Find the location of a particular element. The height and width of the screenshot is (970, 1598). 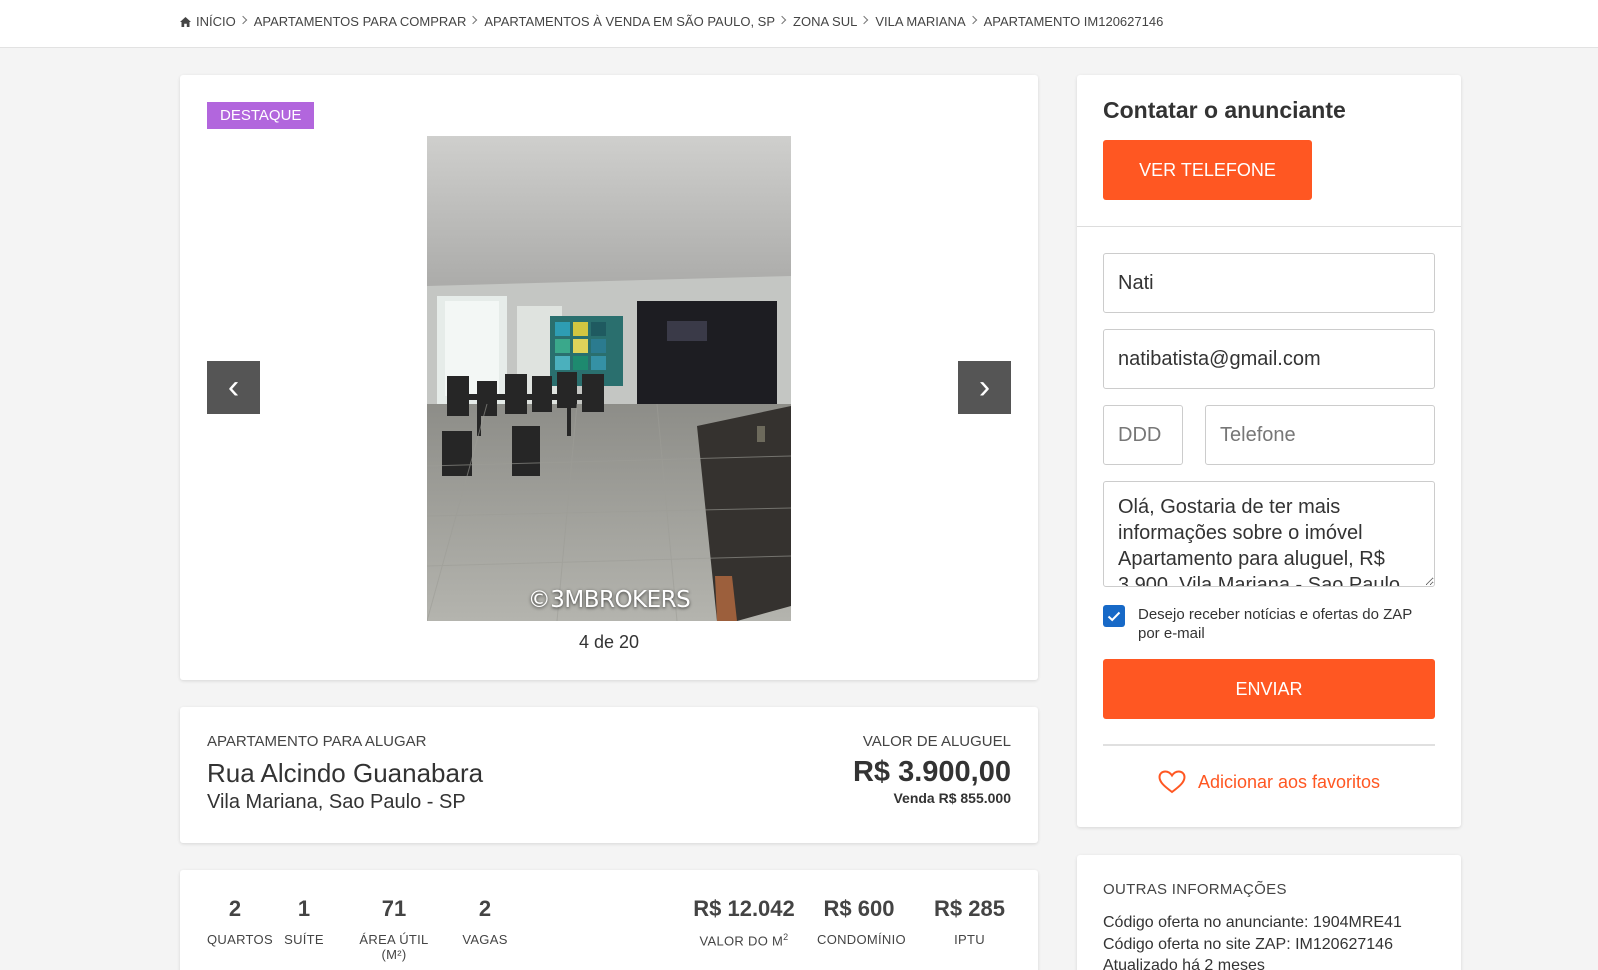

site-code: Código oferta no site ZAP: IM120627146 is located at coordinates (1248, 944).